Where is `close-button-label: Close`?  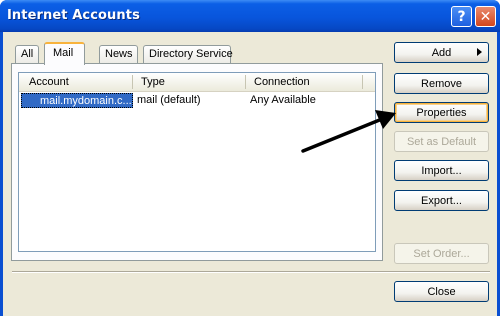
close-button-label: Close is located at coordinates (441, 291).